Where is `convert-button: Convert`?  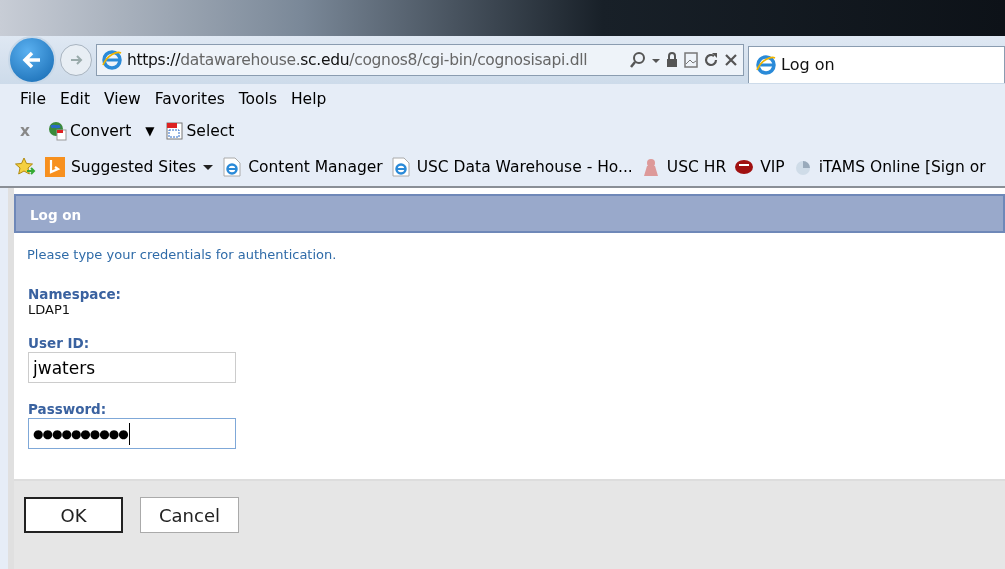 convert-button: Convert is located at coordinates (90, 131).